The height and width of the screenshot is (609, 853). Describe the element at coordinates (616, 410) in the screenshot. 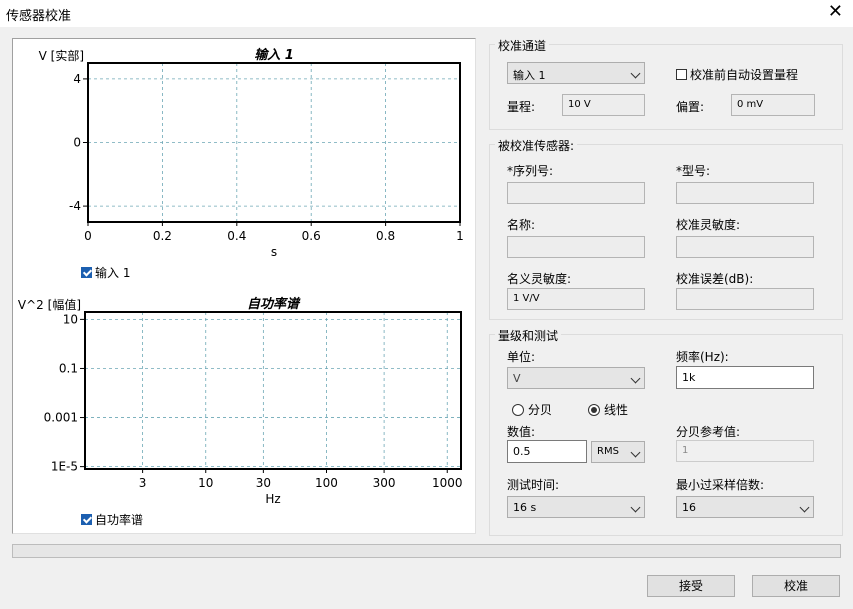

I see `radio-linear-label: 线性` at that location.